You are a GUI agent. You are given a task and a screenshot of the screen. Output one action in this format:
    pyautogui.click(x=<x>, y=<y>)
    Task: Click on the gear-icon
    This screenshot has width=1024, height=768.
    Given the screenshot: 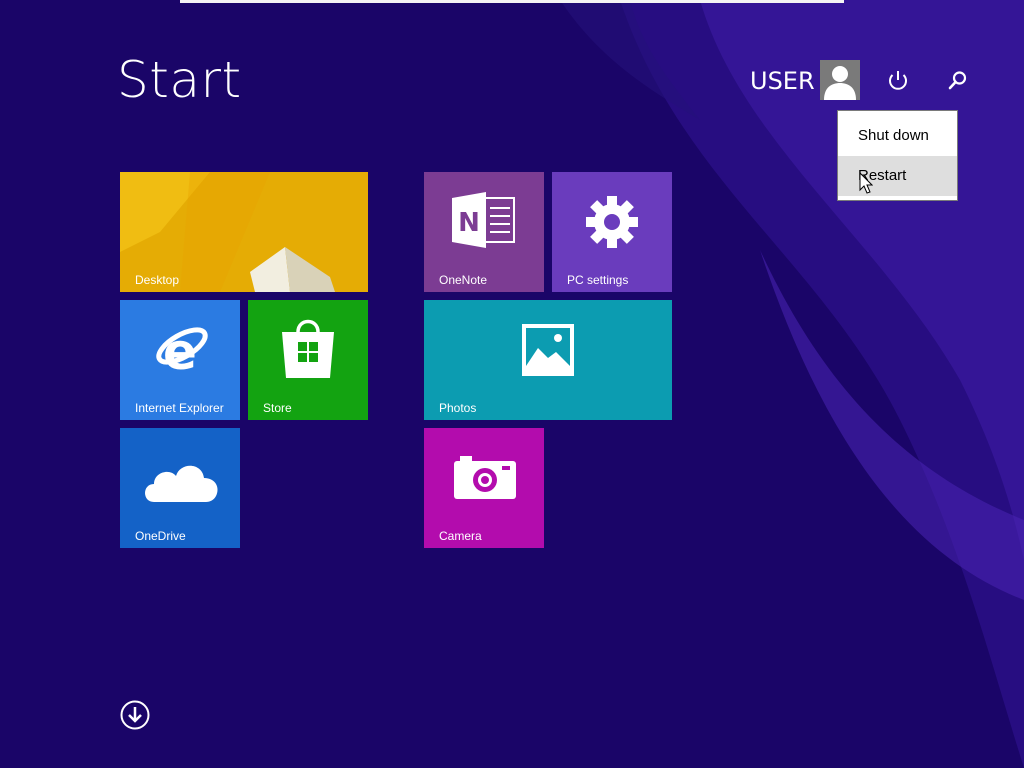 What is the action you would take?
    pyautogui.click(x=612, y=222)
    